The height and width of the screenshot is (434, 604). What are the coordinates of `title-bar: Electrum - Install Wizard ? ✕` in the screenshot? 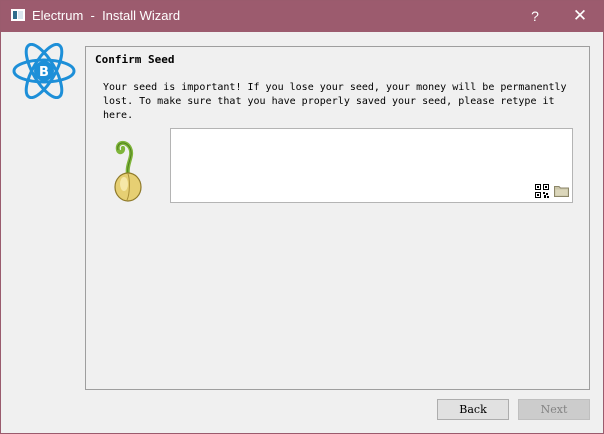 It's located at (302, 16).